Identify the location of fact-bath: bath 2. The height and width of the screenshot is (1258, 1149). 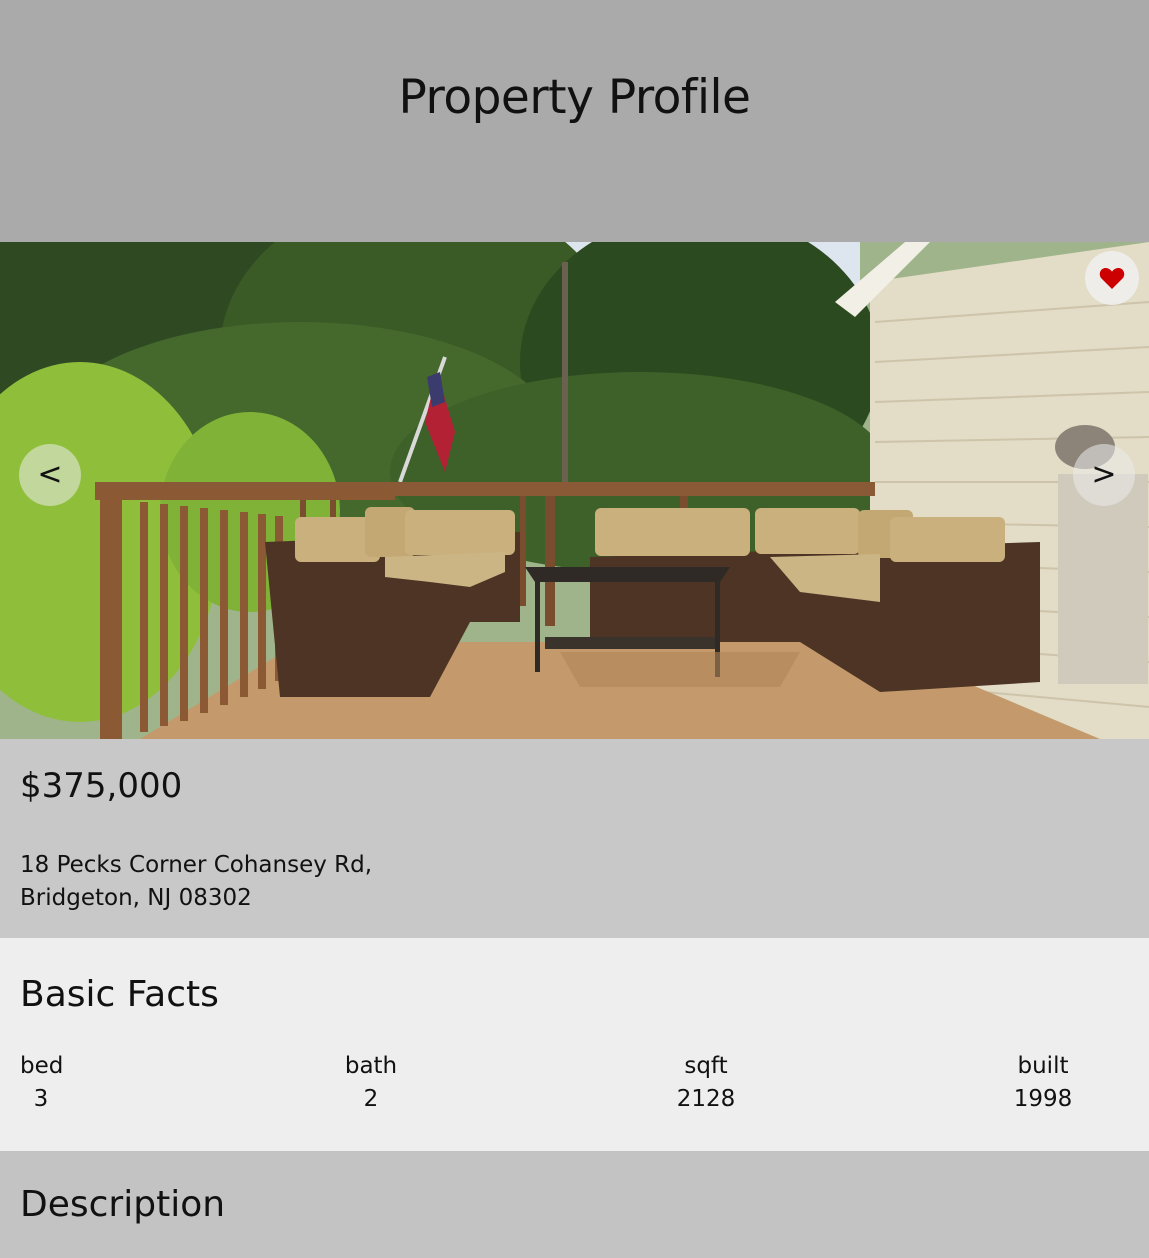
(371, 1083).